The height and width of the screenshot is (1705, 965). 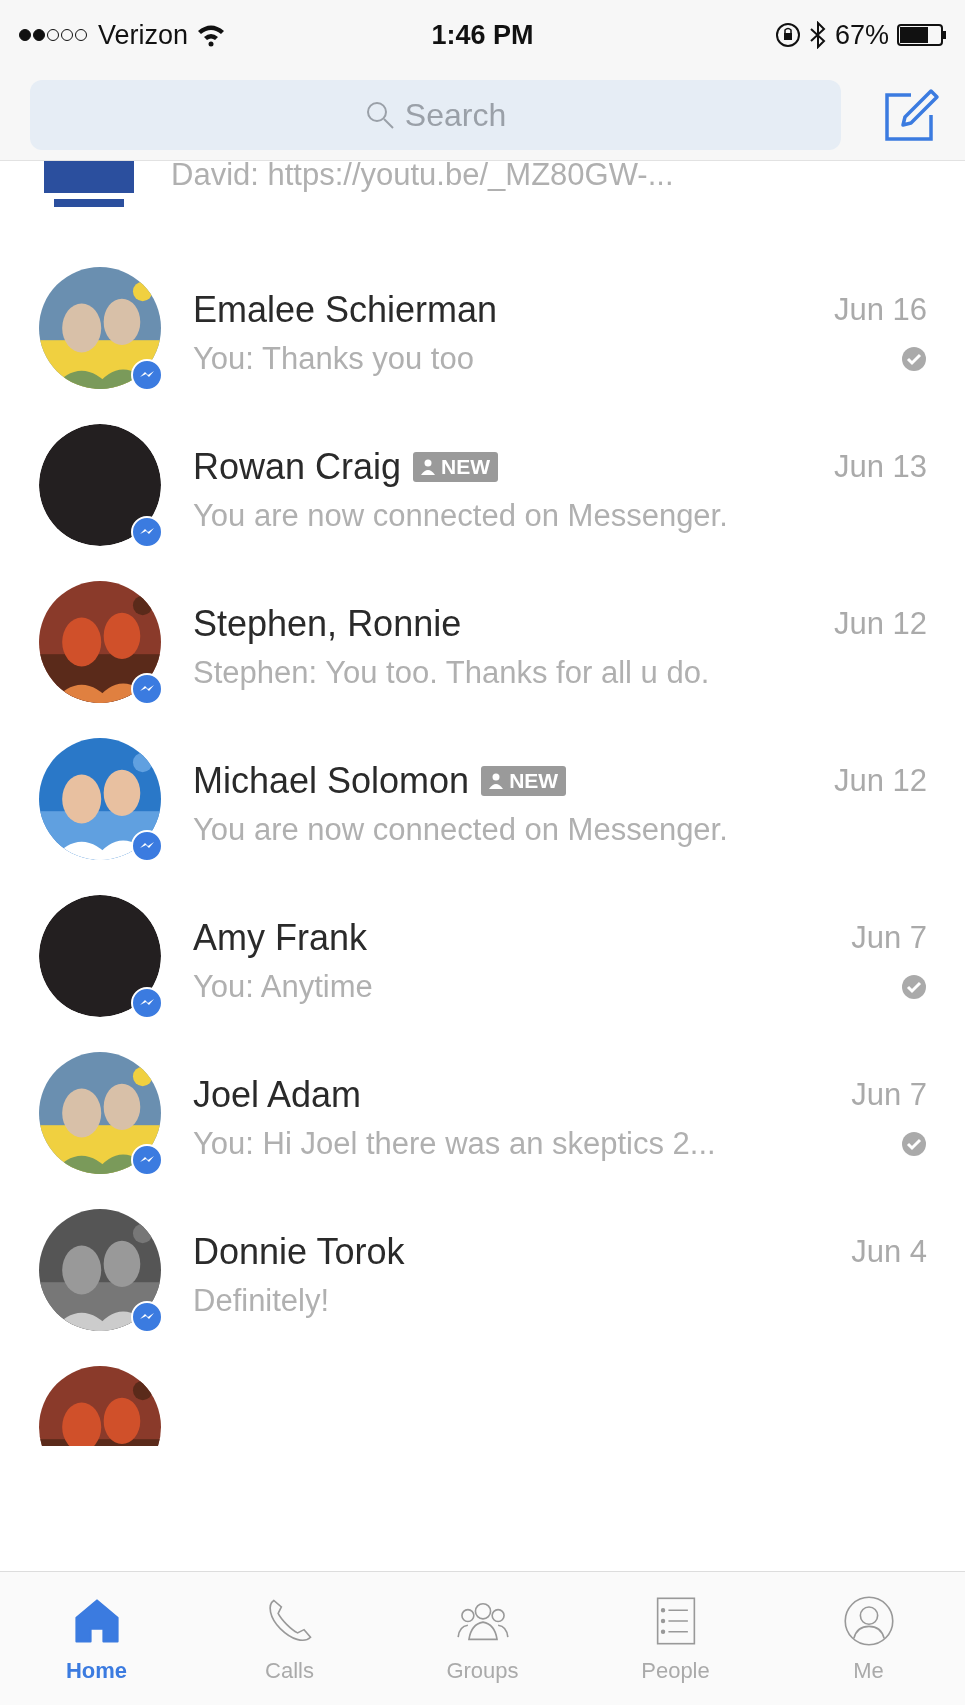 What do you see at coordinates (482, 798) in the screenshot?
I see `conversation-row: Michael Solomon NEW Jun 12 You are now connected on Messenger.` at bounding box center [482, 798].